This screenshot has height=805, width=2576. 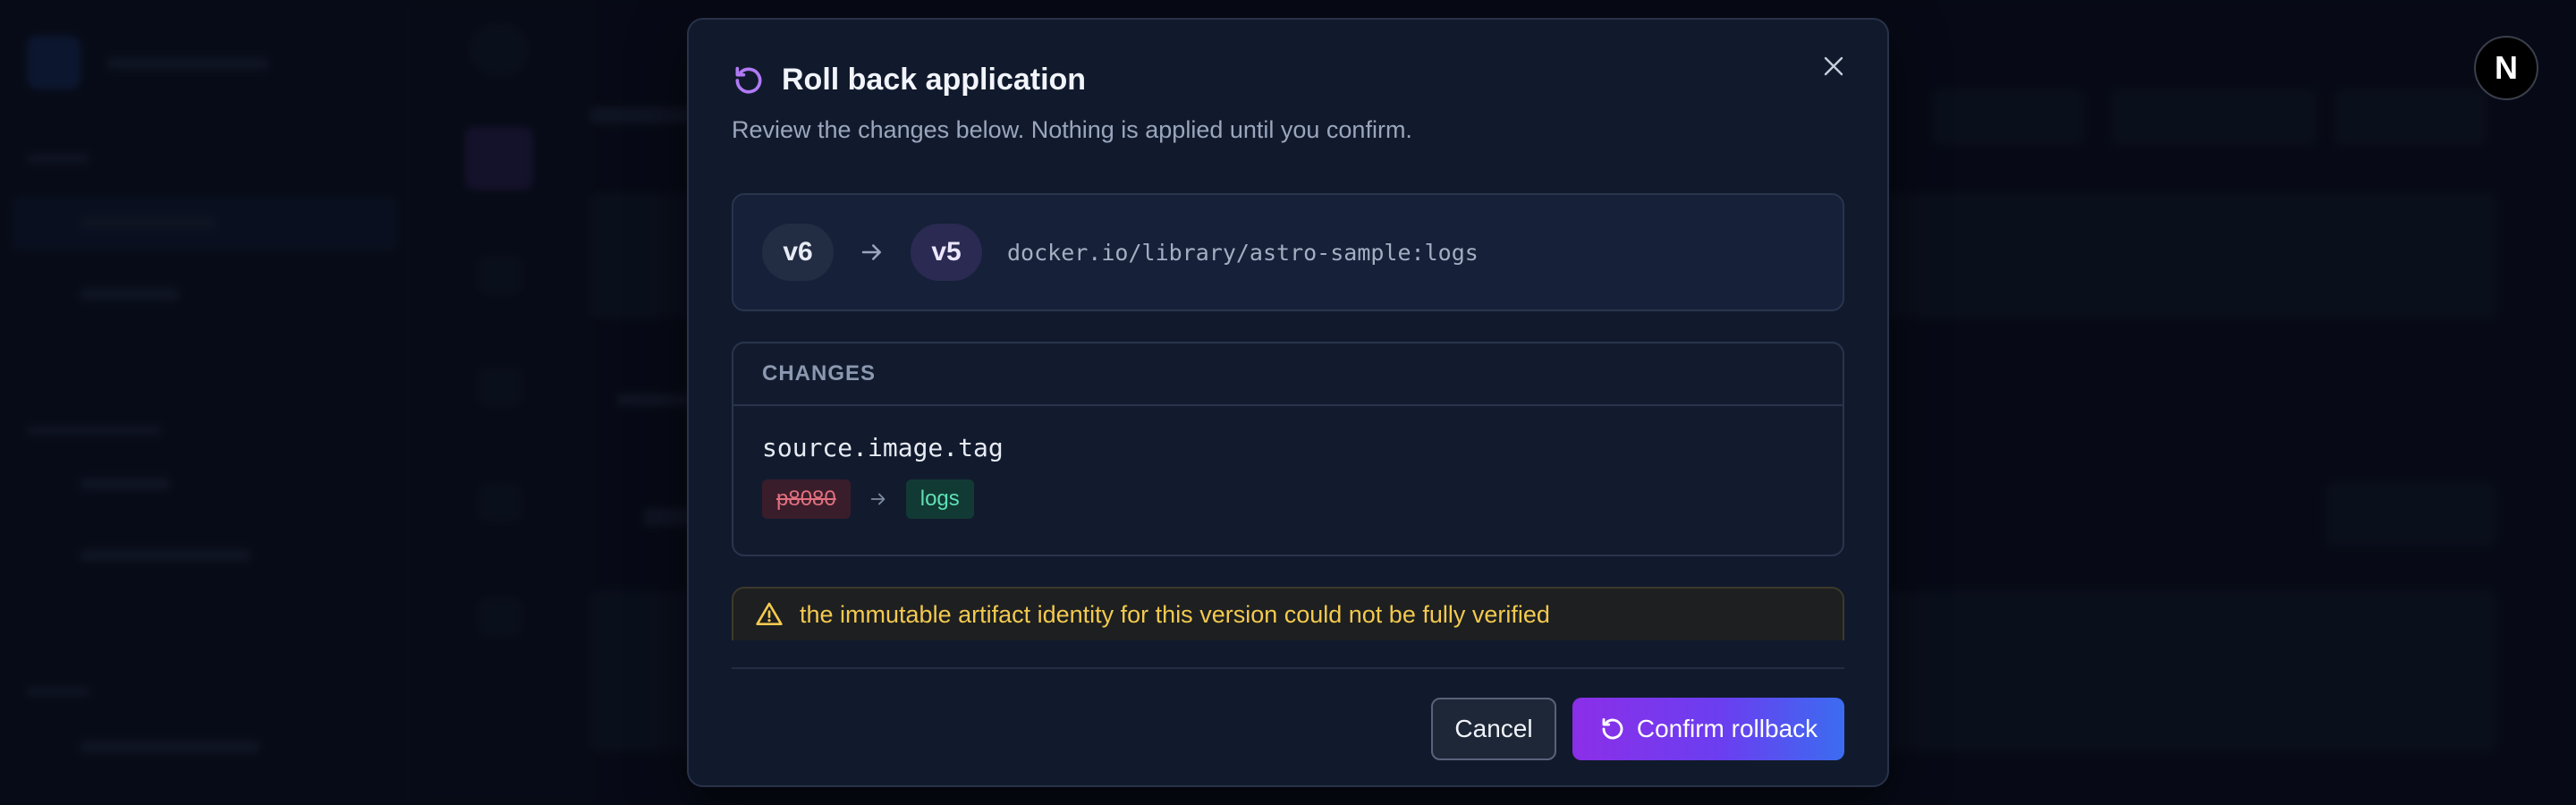 I want to click on old-value: p8080, so click(x=806, y=499).